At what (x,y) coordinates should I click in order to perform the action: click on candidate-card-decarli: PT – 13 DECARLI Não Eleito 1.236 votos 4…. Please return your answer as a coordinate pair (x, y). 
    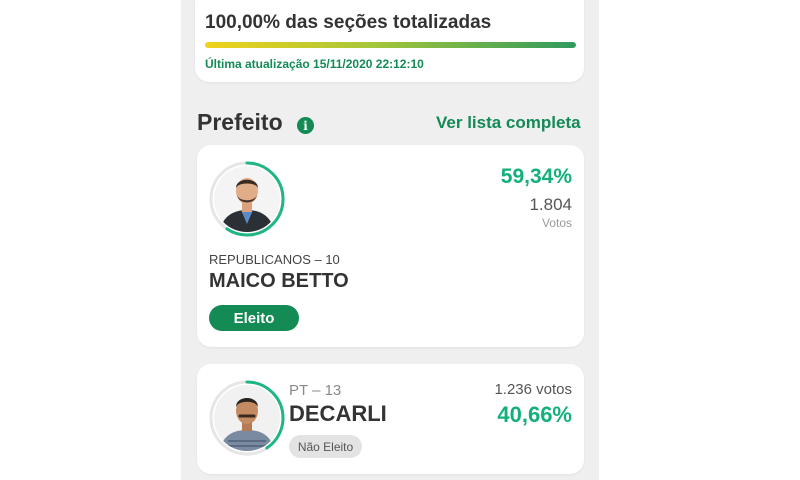
    Looking at the image, I should click on (390, 419).